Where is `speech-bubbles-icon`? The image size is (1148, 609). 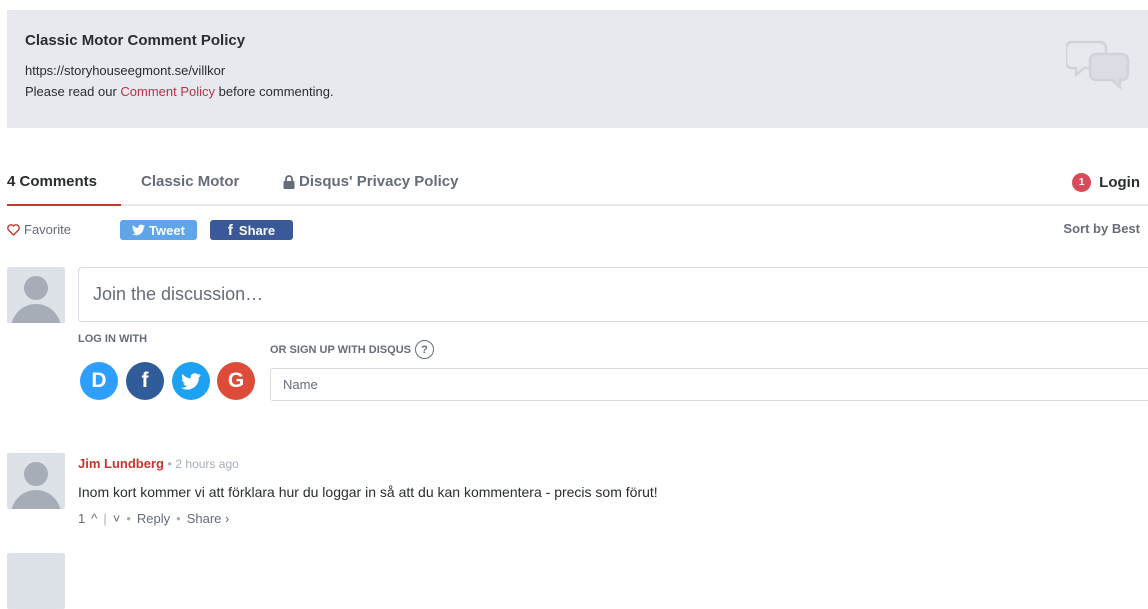 speech-bubbles-icon is located at coordinates (1098, 65).